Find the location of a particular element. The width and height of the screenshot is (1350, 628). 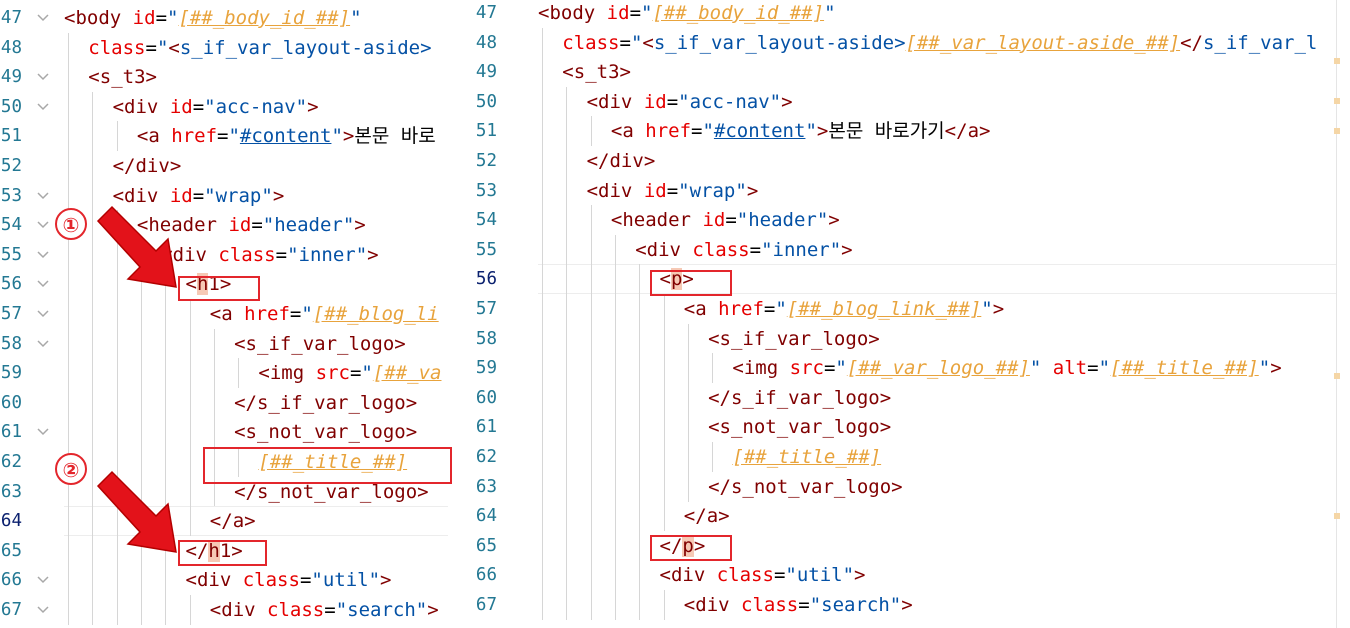

code-text: </s_not_var_logo> is located at coordinates (805, 487).